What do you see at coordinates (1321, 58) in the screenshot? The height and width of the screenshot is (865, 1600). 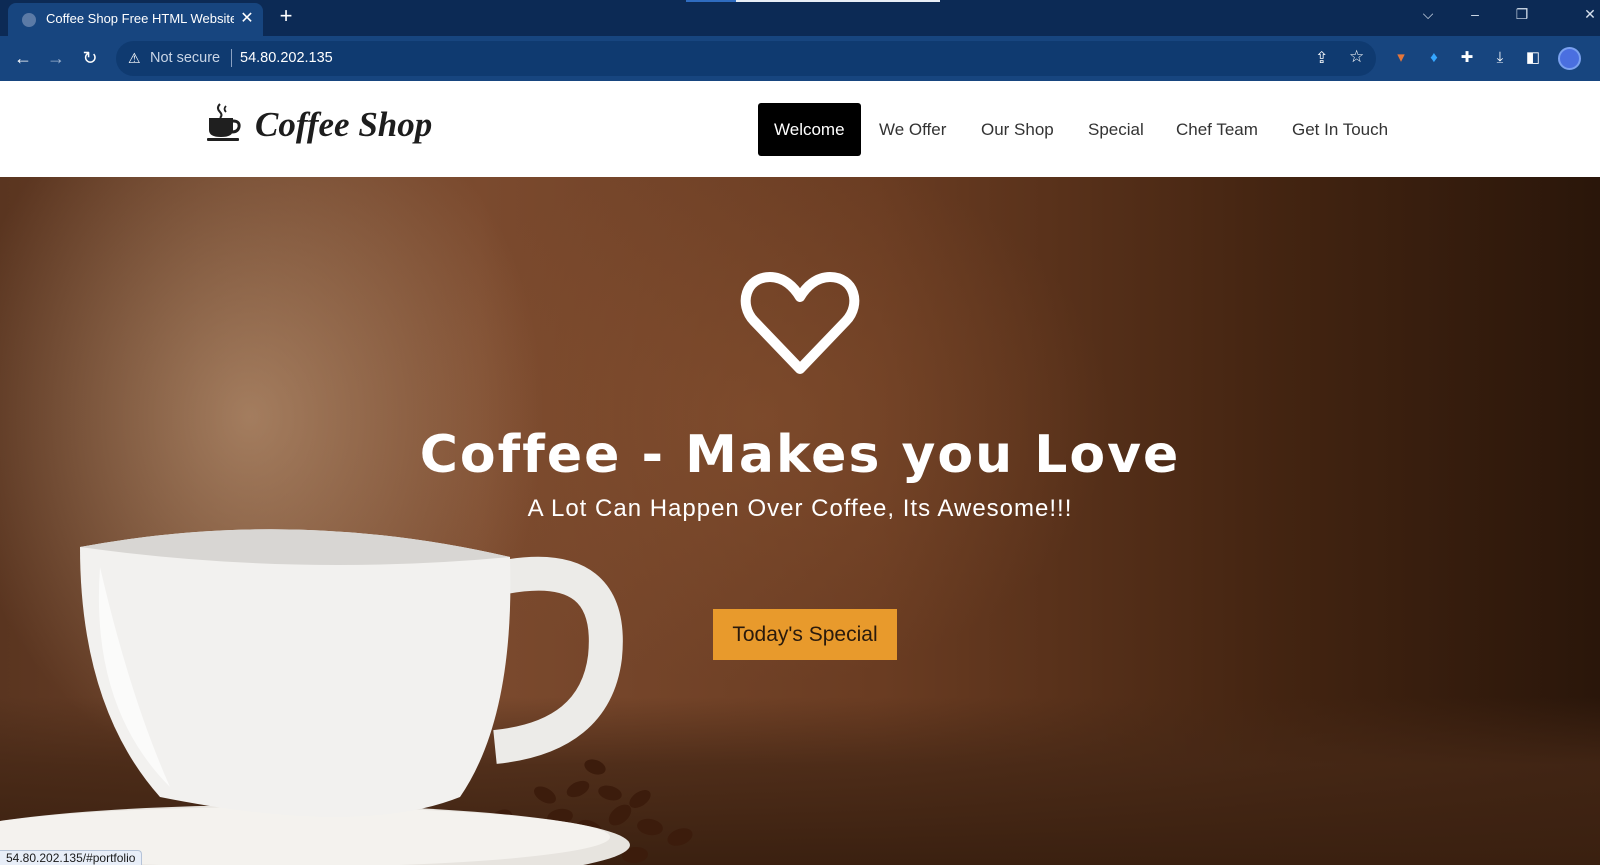 I see `share-icon: ⇪` at bounding box center [1321, 58].